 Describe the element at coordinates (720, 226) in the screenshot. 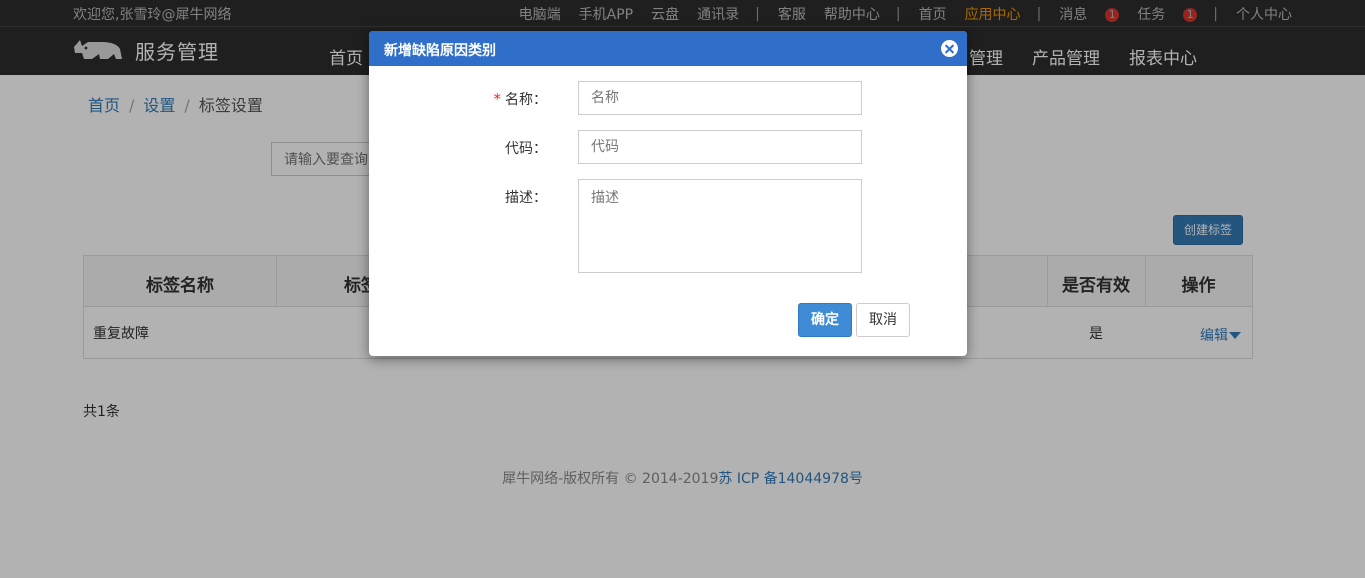

I see `description-textarea` at that location.